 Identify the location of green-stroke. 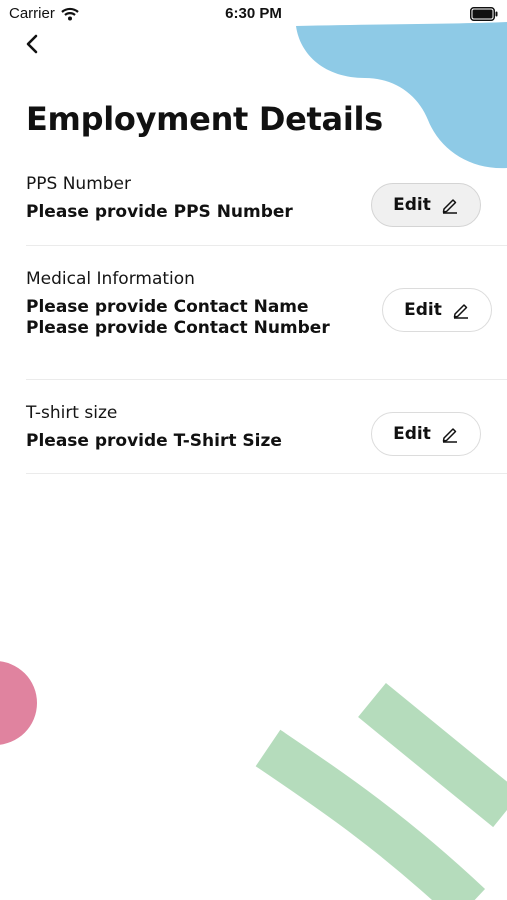
(381, 791).